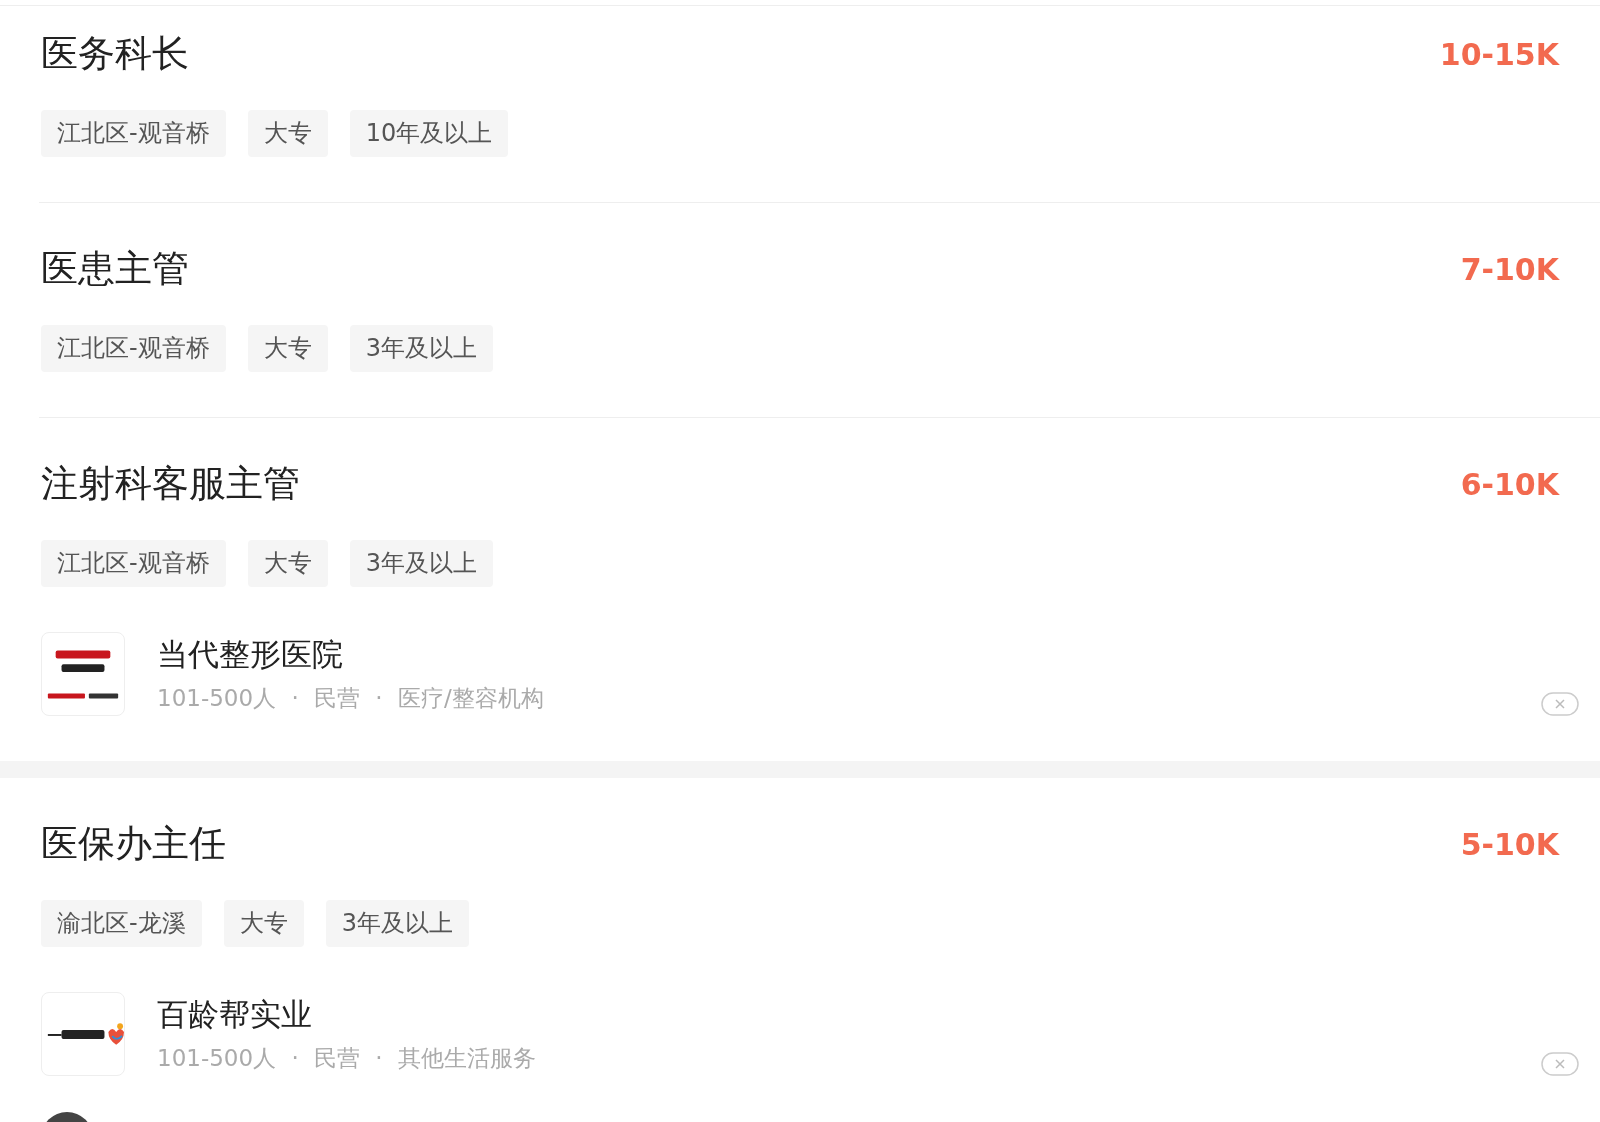  I want to click on company-name: 当代整形医院, so click(250, 654).